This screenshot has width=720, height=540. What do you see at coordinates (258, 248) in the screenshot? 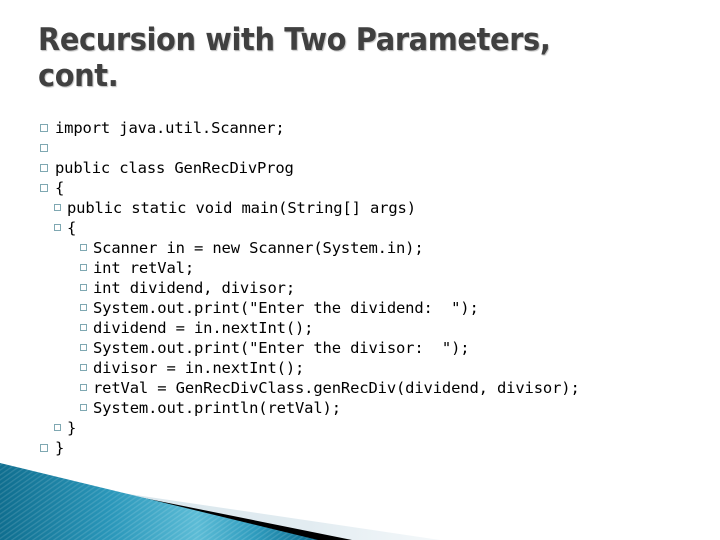
I see `code-line-text: Scanner in = new Scanner(System.in);` at bounding box center [258, 248].